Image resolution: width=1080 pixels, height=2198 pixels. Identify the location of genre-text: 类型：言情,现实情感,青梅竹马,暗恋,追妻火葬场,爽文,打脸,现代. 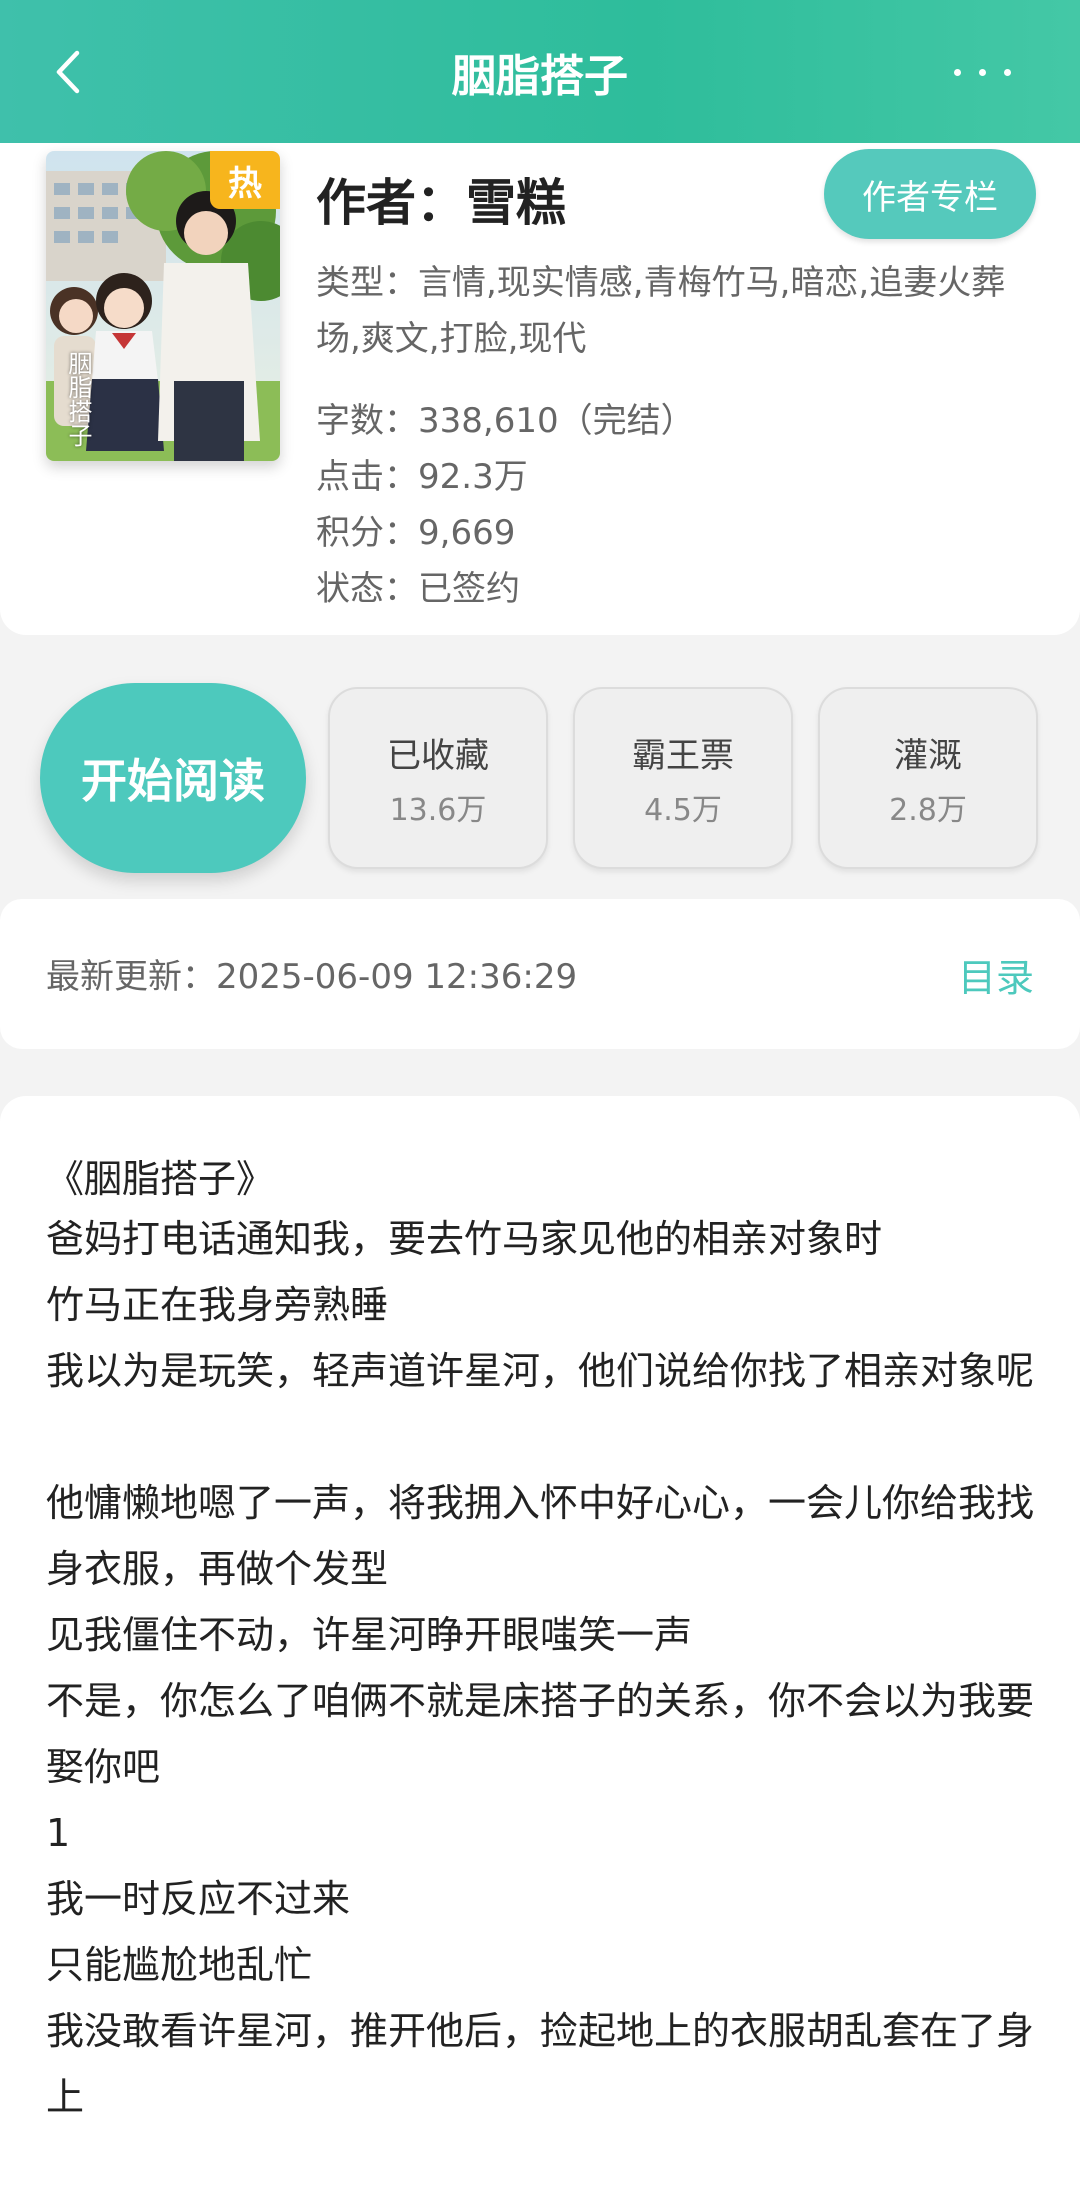
(661, 311).